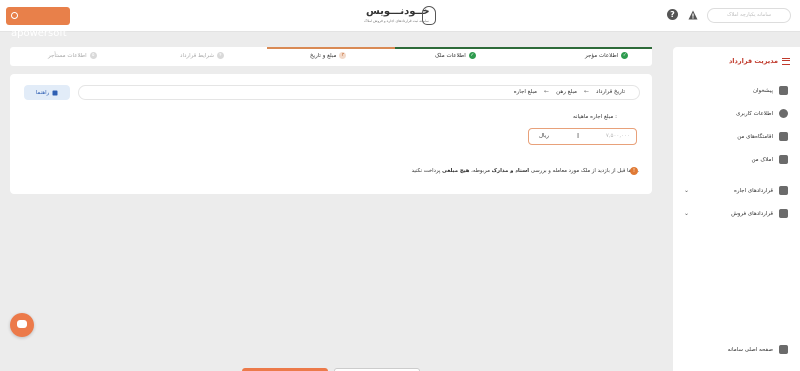 The width and height of the screenshot is (800, 371). I want to click on building-icon, so click(783, 136).